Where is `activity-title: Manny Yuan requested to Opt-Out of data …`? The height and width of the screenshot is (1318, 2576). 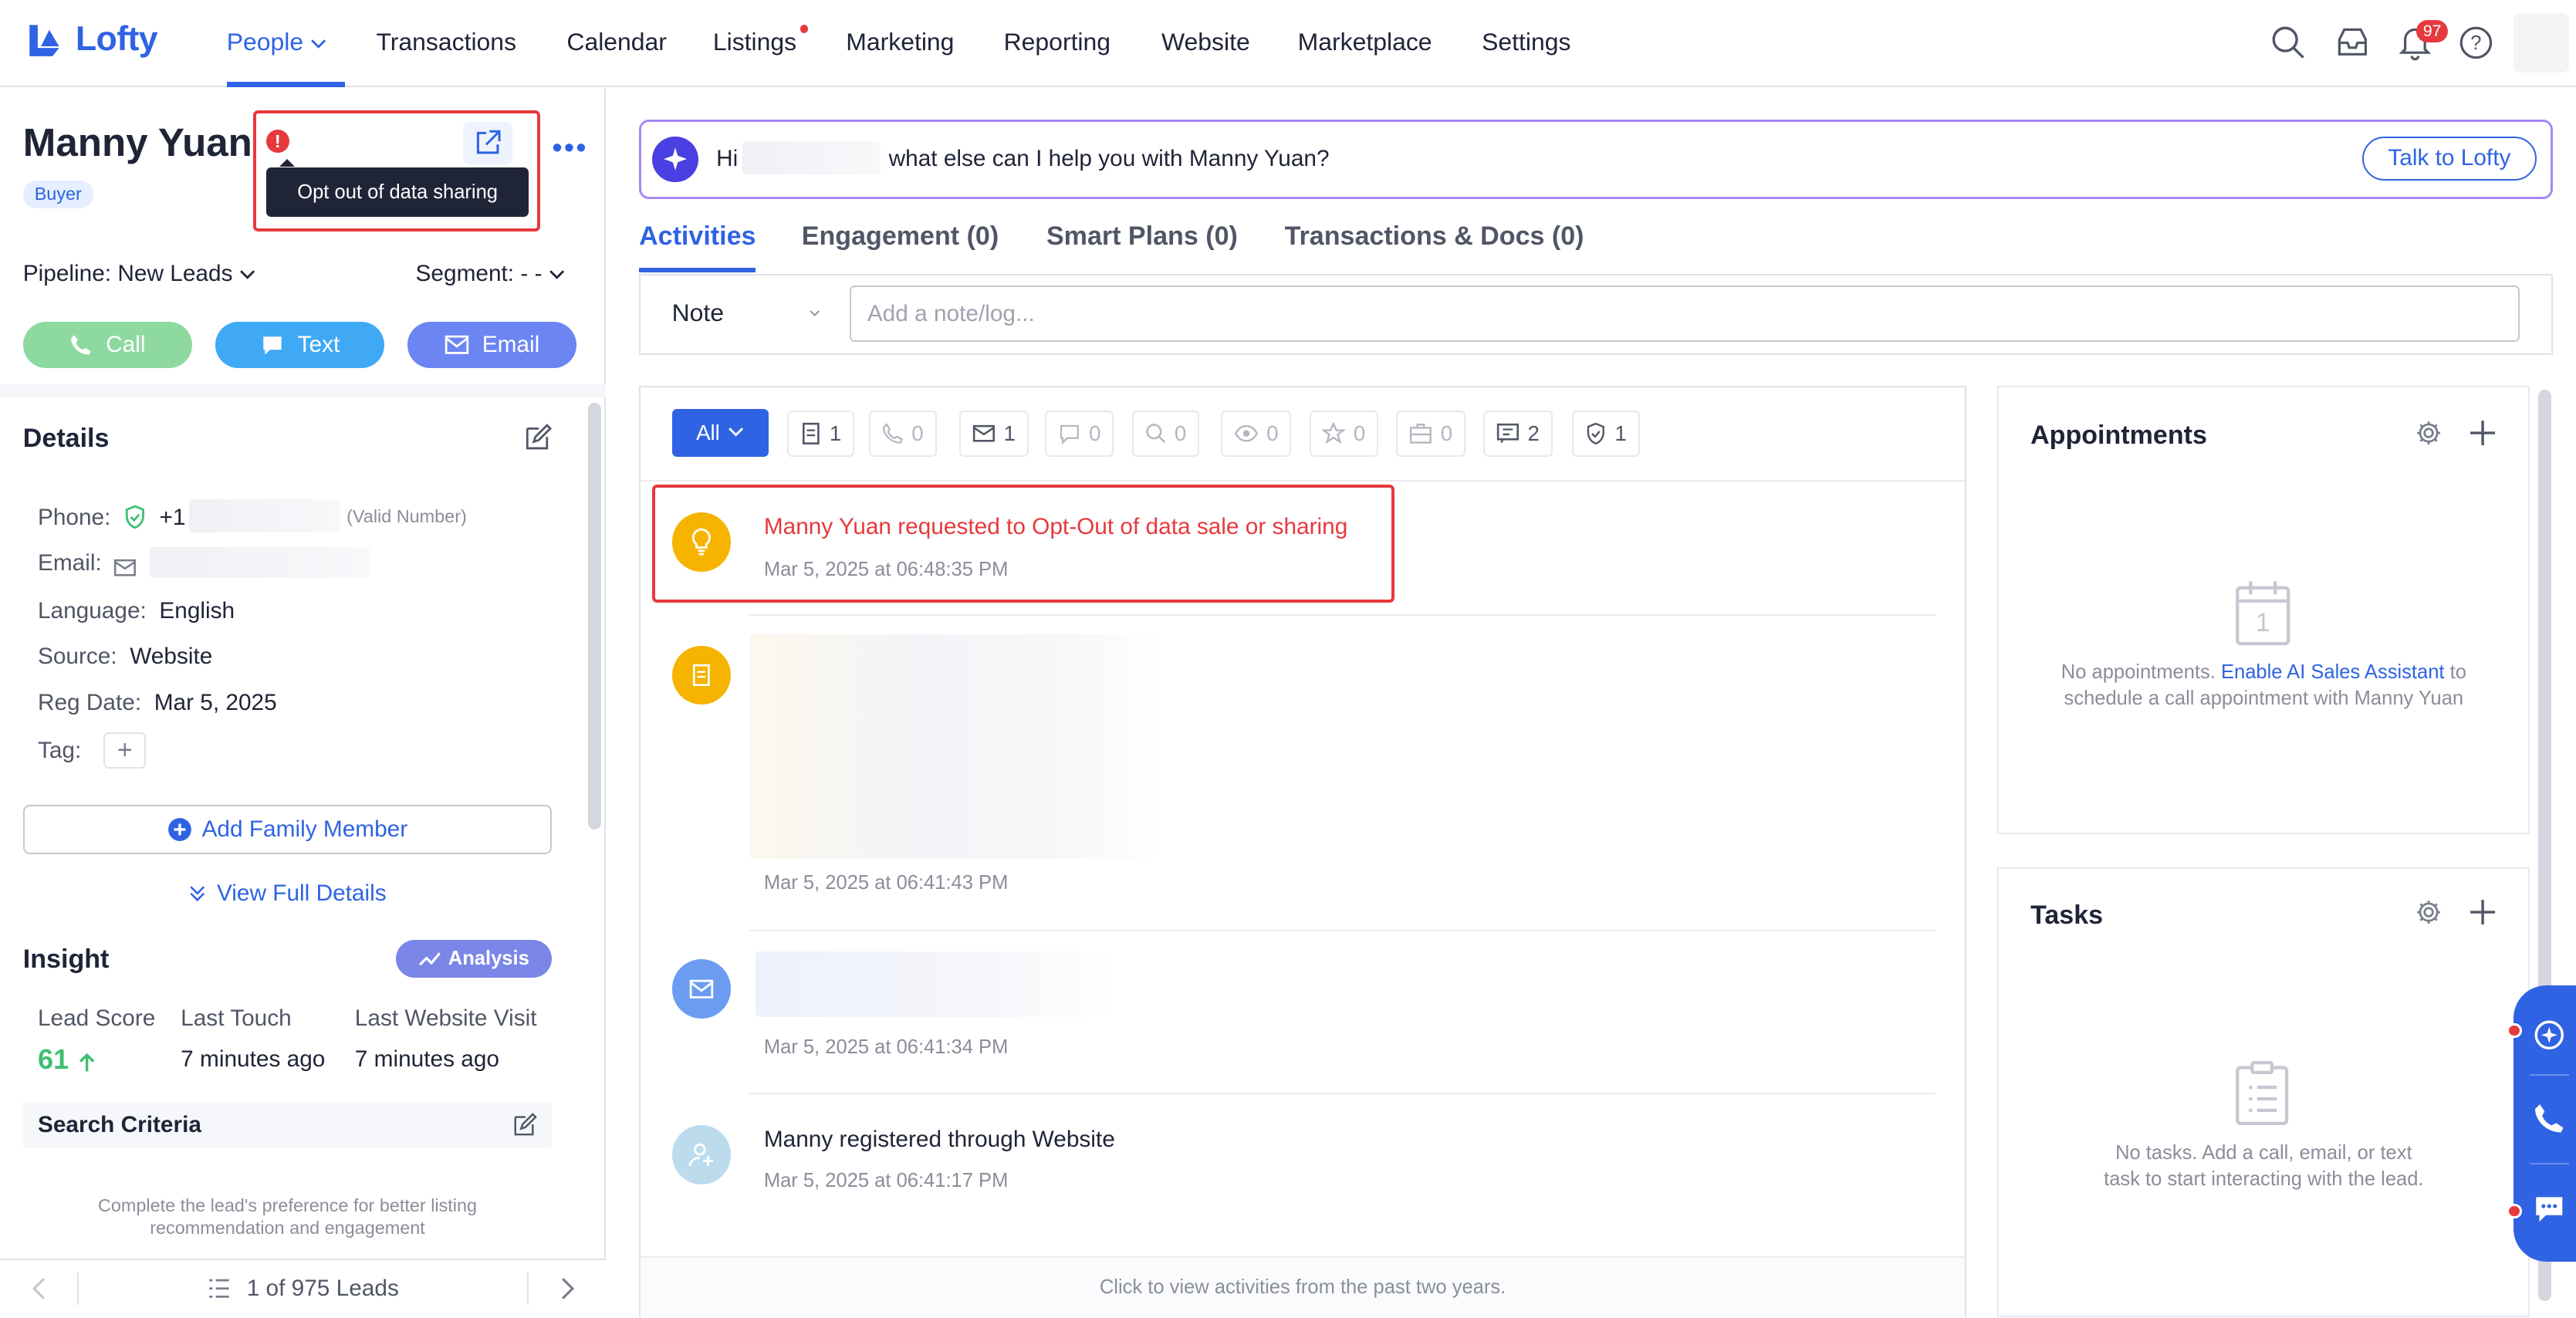 activity-title: Manny Yuan requested to Opt-Out of data … is located at coordinates (1055, 527).